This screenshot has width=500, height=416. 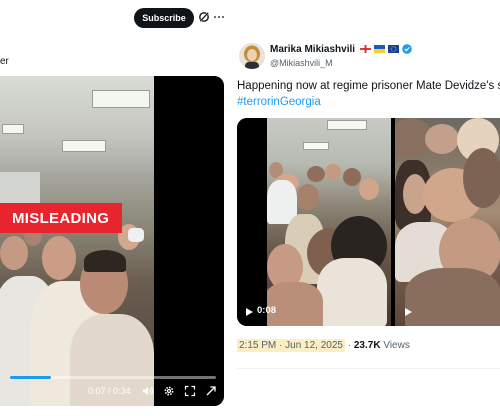 What do you see at coordinates (396, 345) in the screenshot?
I see `views-label: Views` at bounding box center [396, 345].